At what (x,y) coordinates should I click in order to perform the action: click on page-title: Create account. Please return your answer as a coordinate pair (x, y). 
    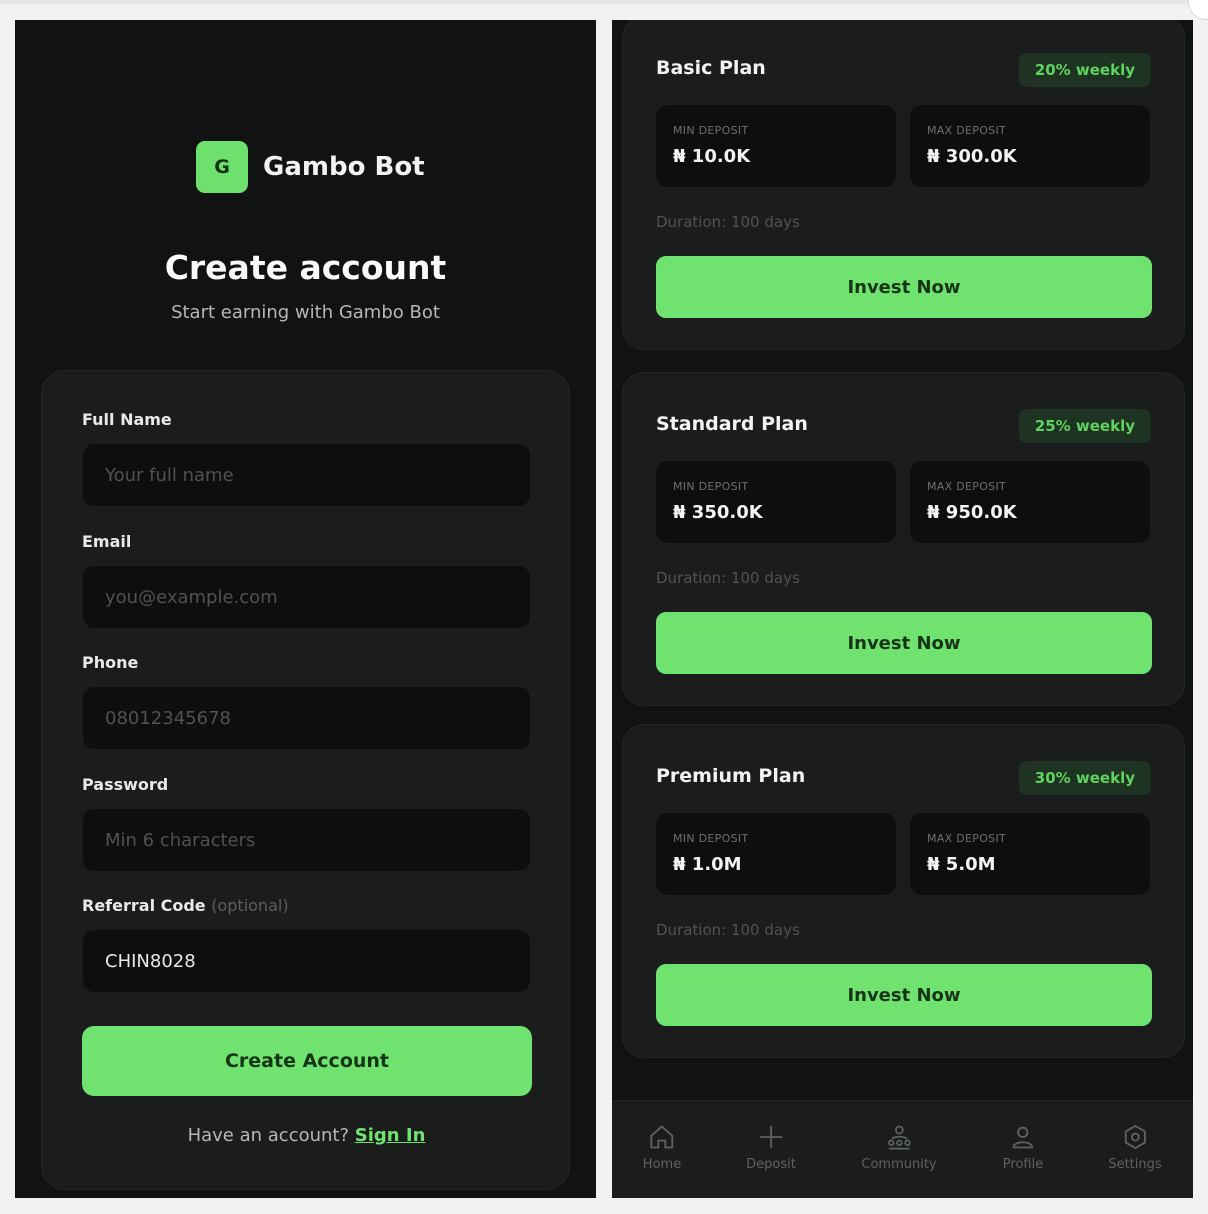
    Looking at the image, I should click on (305, 267).